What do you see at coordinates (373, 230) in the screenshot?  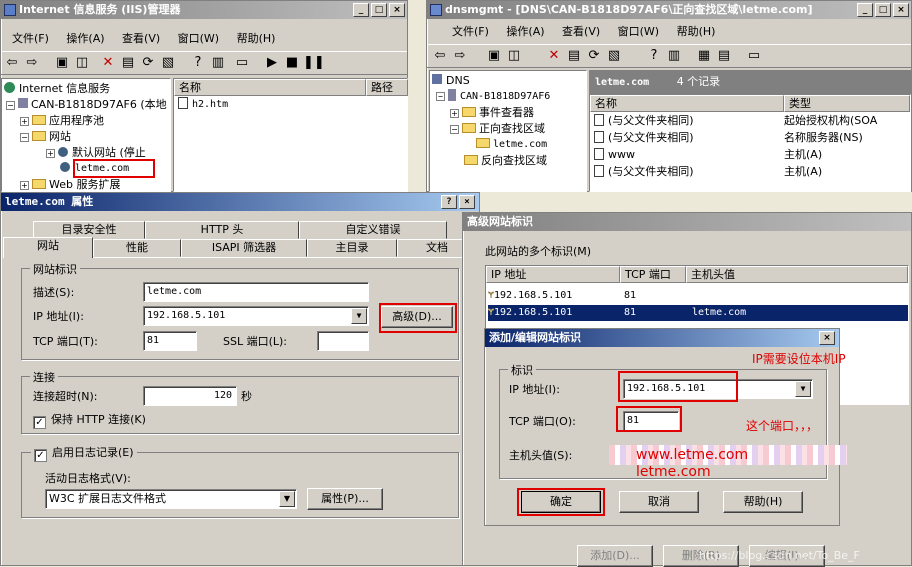 I see `tab-custom-errors: 自定义错误` at bounding box center [373, 230].